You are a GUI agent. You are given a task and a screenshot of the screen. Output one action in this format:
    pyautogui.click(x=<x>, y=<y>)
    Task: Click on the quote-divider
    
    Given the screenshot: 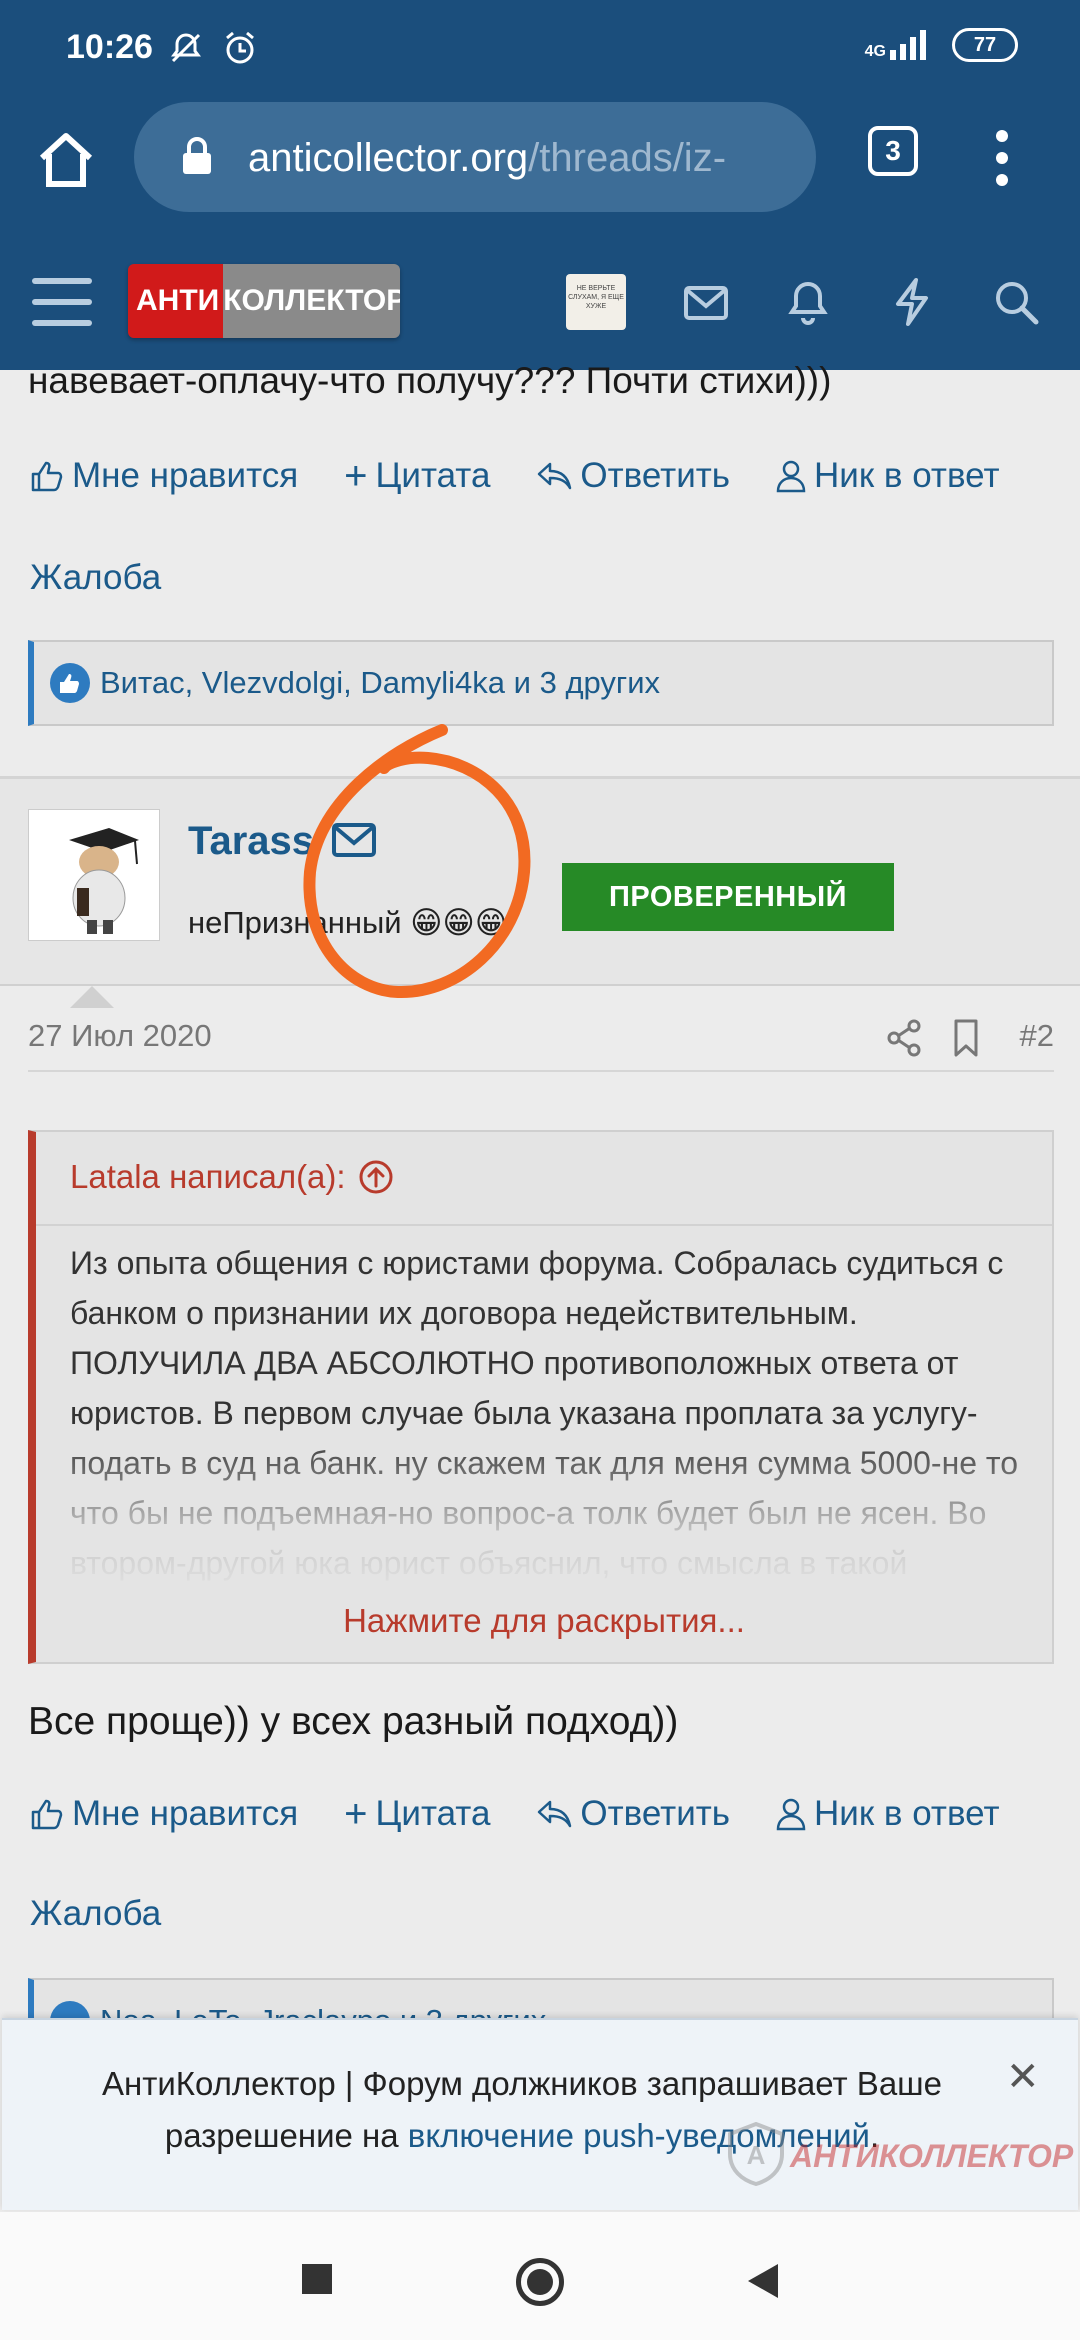 What is the action you would take?
    pyautogui.click(x=544, y=1225)
    